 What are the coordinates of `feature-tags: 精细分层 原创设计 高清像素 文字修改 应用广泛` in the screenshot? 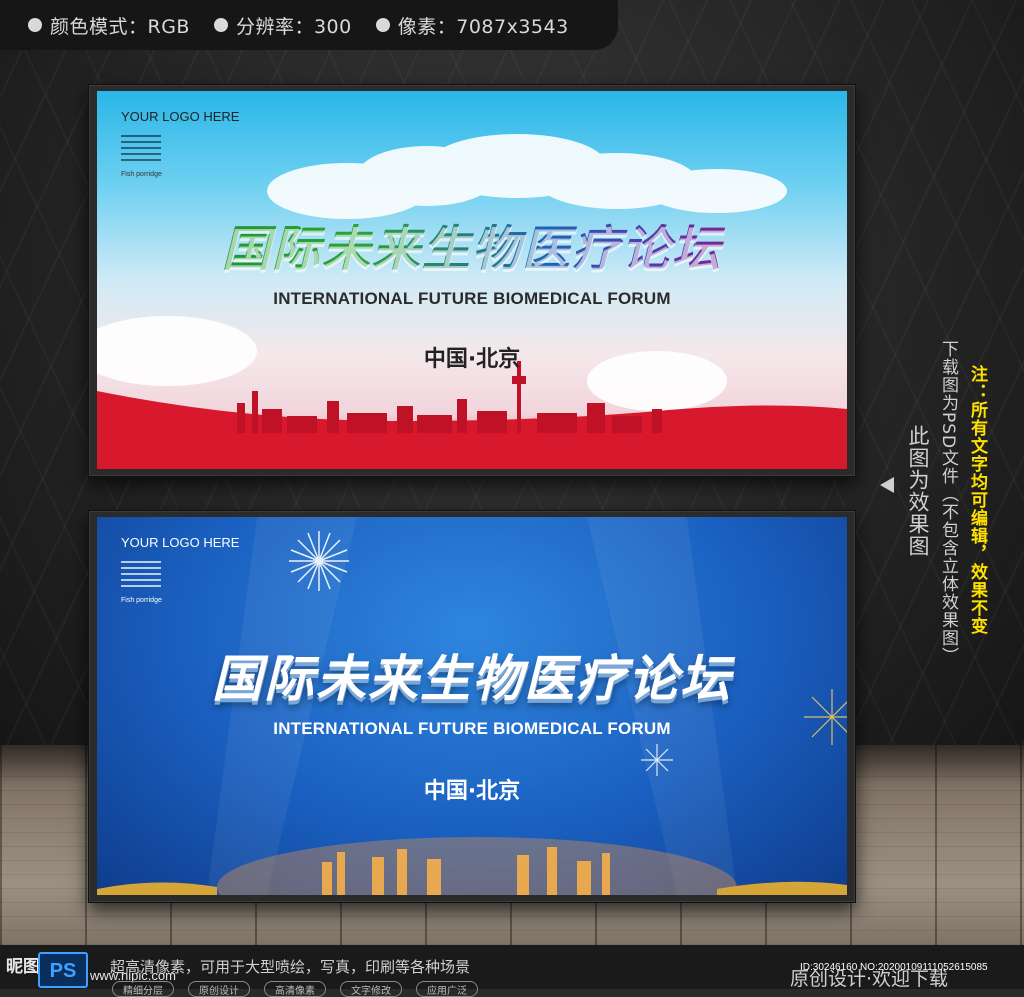 It's located at (295, 989).